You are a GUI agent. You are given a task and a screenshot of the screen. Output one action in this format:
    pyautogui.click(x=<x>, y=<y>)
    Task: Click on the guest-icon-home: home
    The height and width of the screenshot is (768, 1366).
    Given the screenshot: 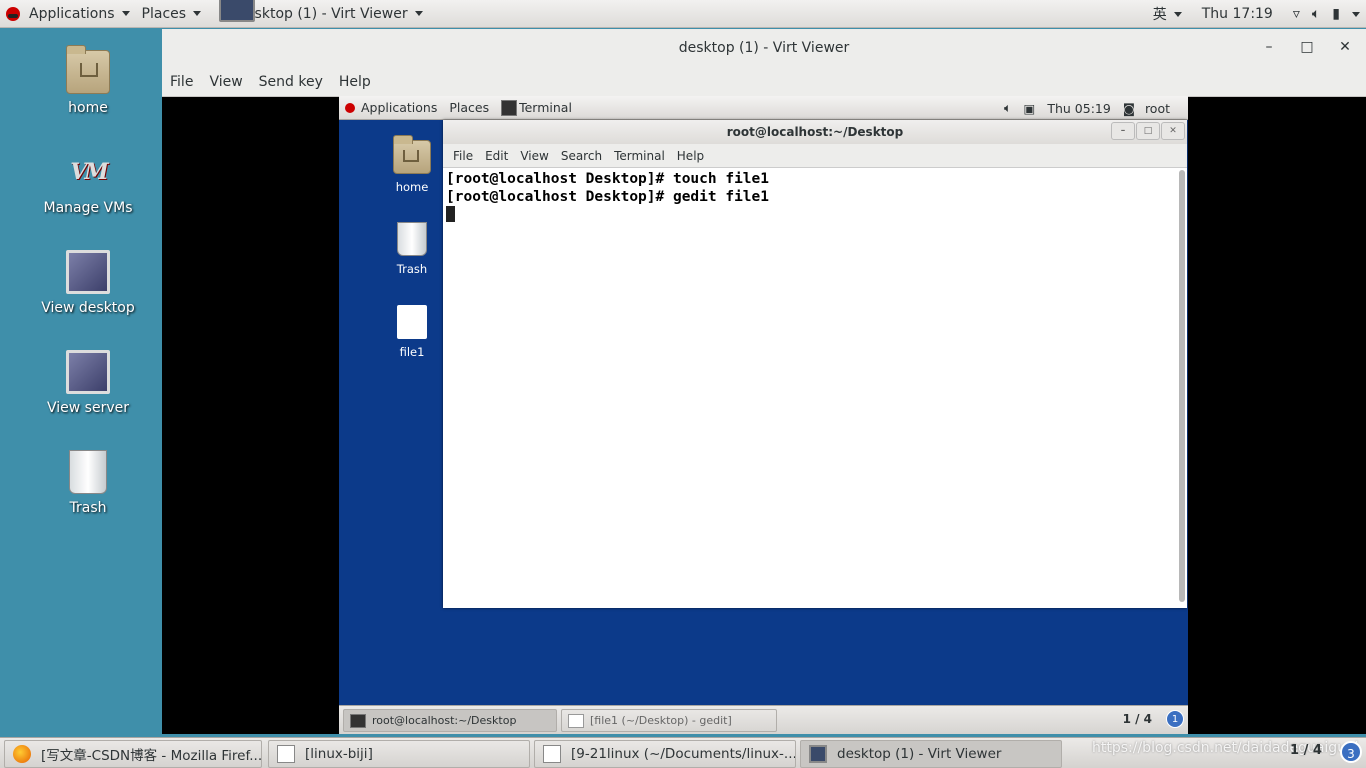 What is the action you would take?
    pyautogui.click(x=412, y=164)
    